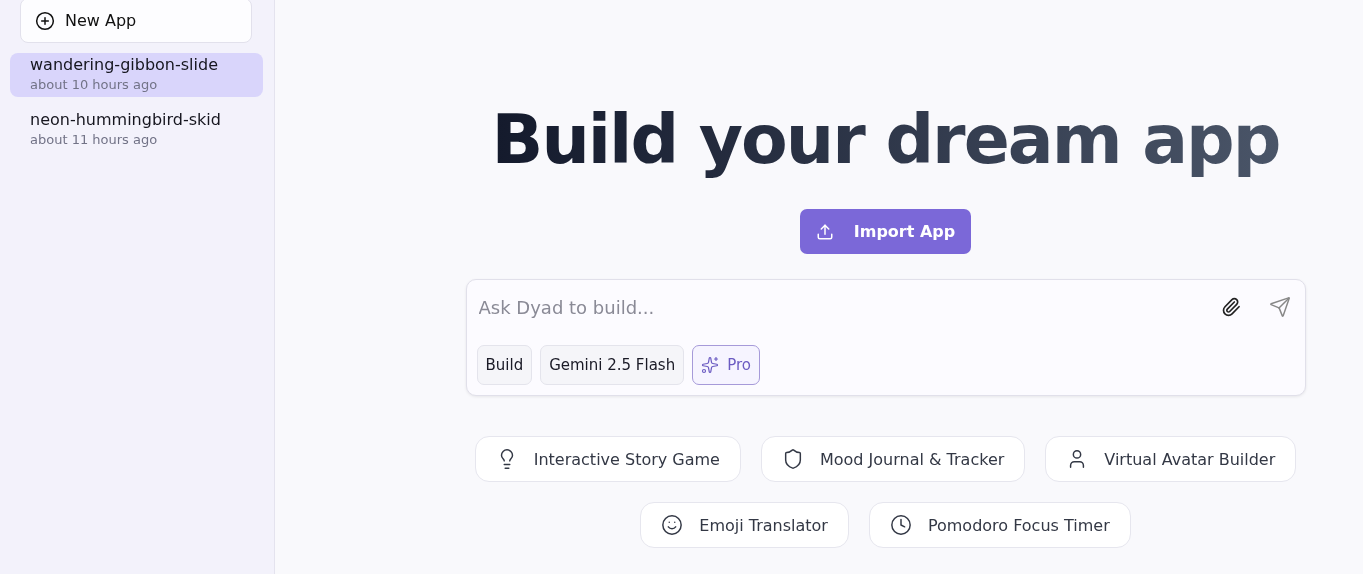 The width and height of the screenshot is (1363, 574). Describe the element at coordinates (124, 64) in the screenshot. I see `app-name: wandering-gibbon-slide` at that location.